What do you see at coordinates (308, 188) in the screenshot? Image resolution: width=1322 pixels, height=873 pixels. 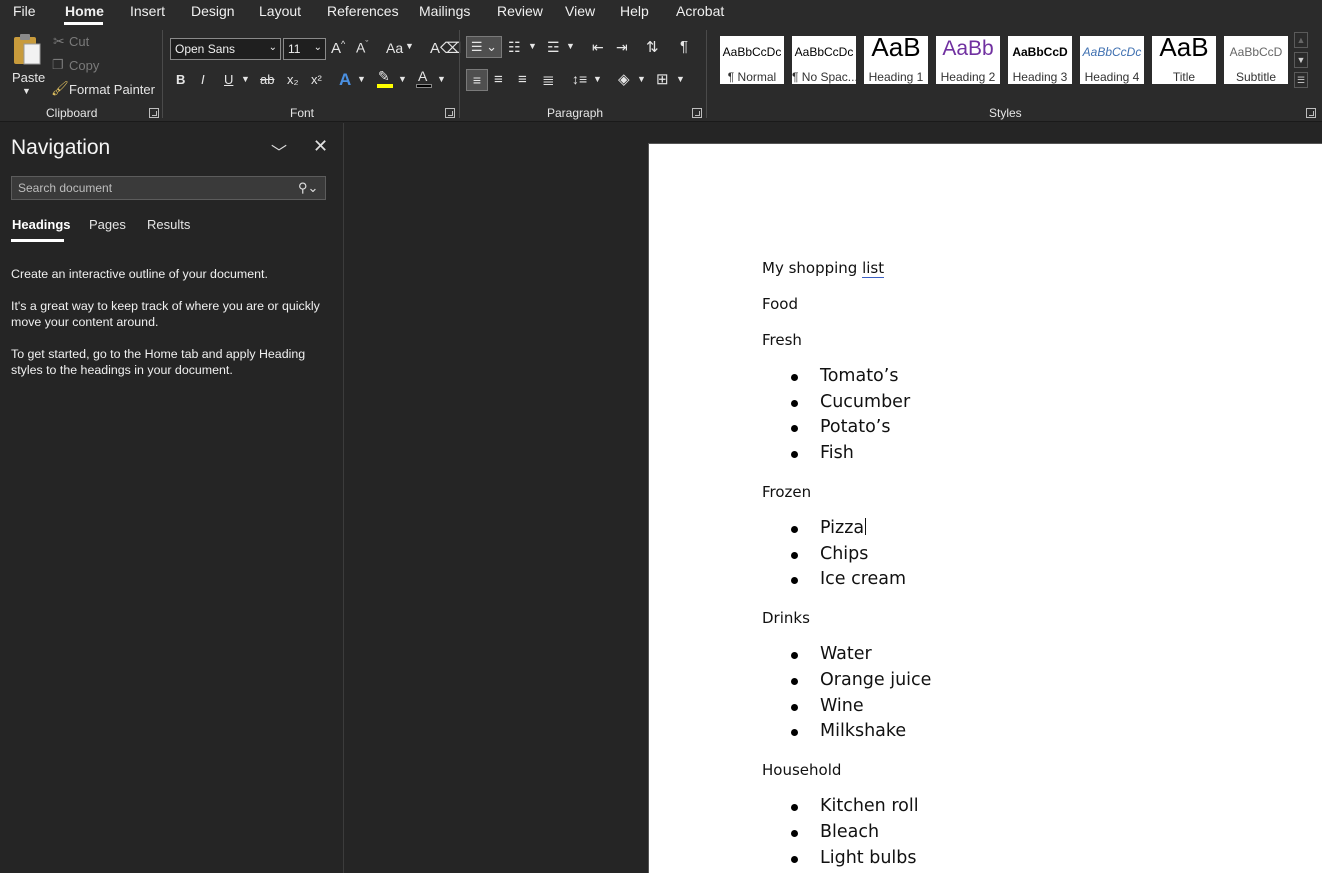 I see `search-icon: ⚲⌄` at bounding box center [308, 188].